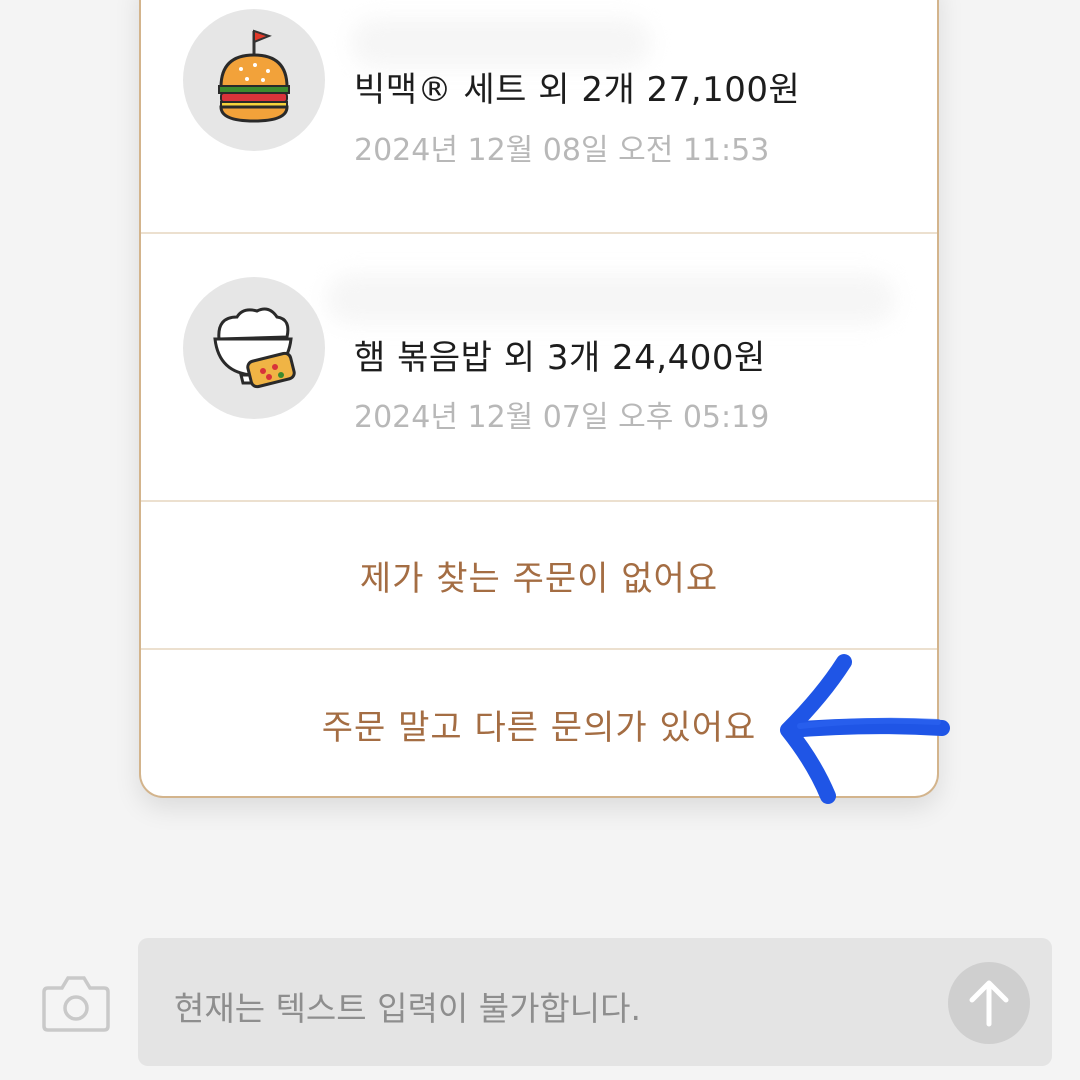  I want to click on message-input-bar: 현재는 텍스트 입력이 불가합니다., so click(595, 1002).